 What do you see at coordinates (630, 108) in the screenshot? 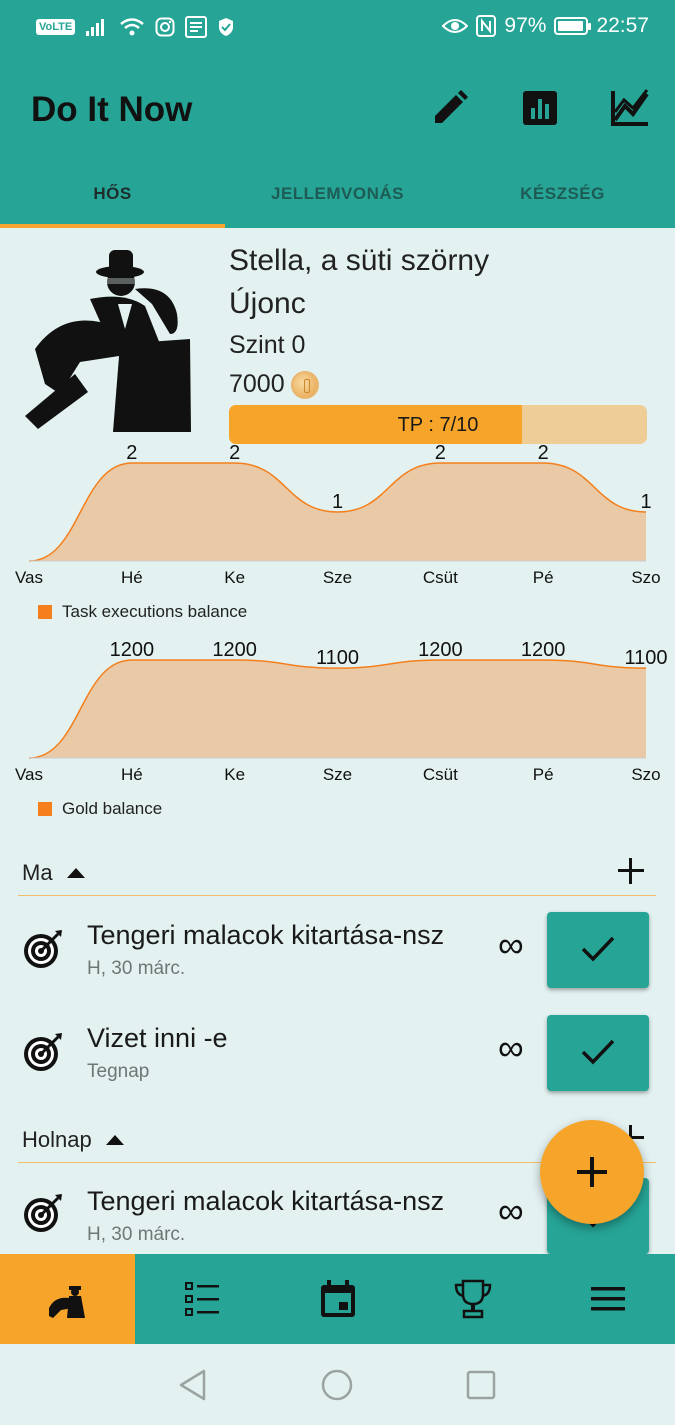
I see `line-chart-icon` at bounding box center [630, 108].